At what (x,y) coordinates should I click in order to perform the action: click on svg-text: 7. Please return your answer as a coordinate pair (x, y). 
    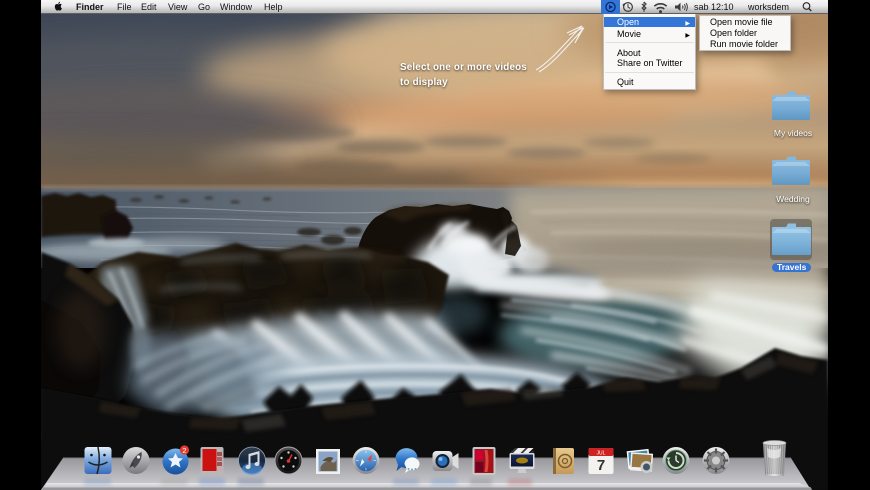
    Looking at the image, I should click on (601, 465).